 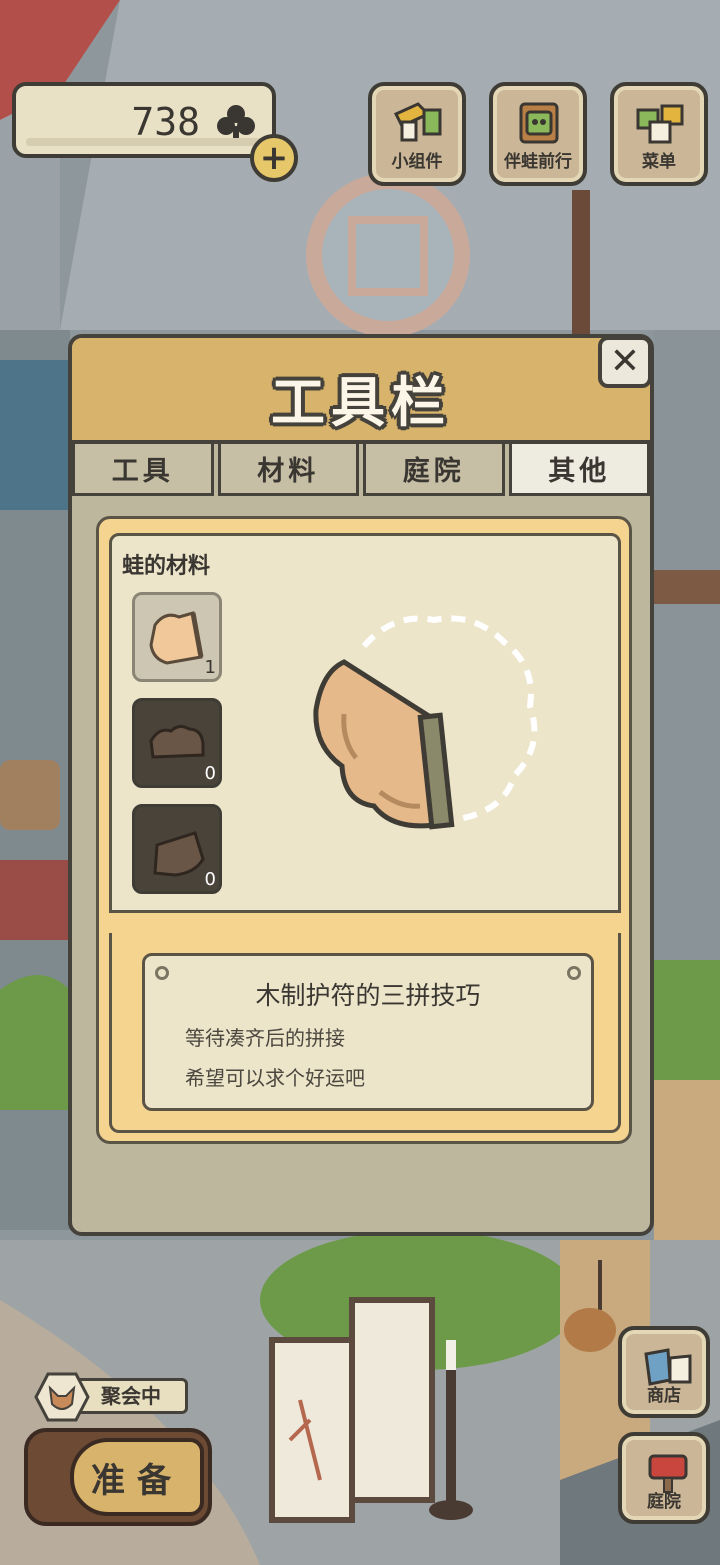 What do you see at coordinates (210, 879) in the screenshot?
I see `item-qty-3: 0` at bounding box center [210, 879].